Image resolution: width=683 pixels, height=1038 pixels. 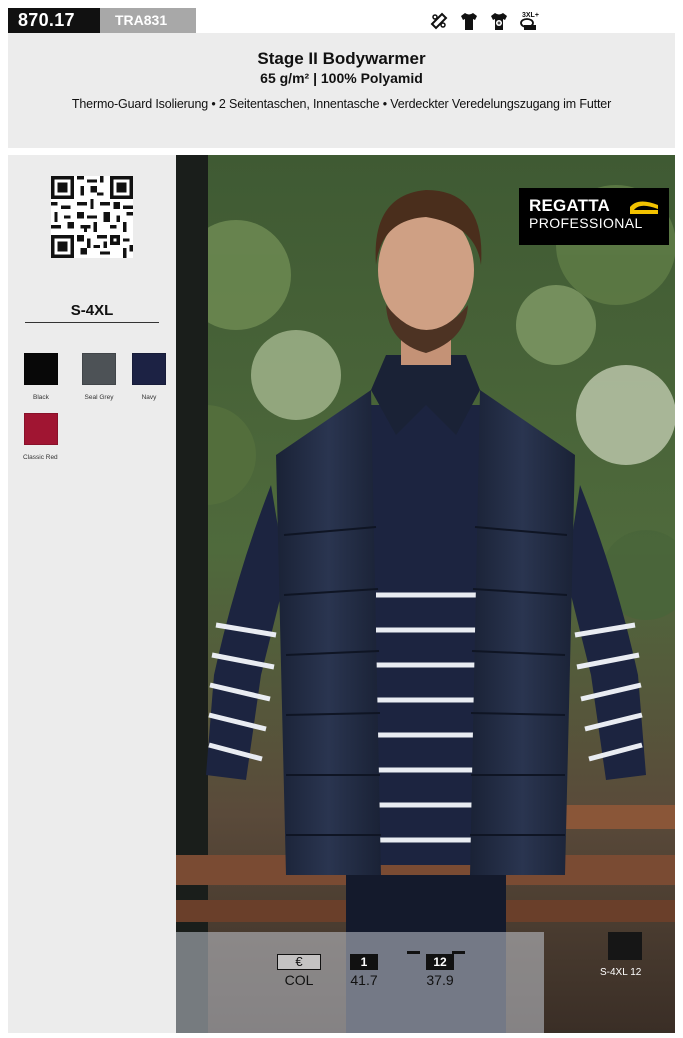 I want to click on brand-subline: PROFESSIONAL, so click(x=586, y=223).